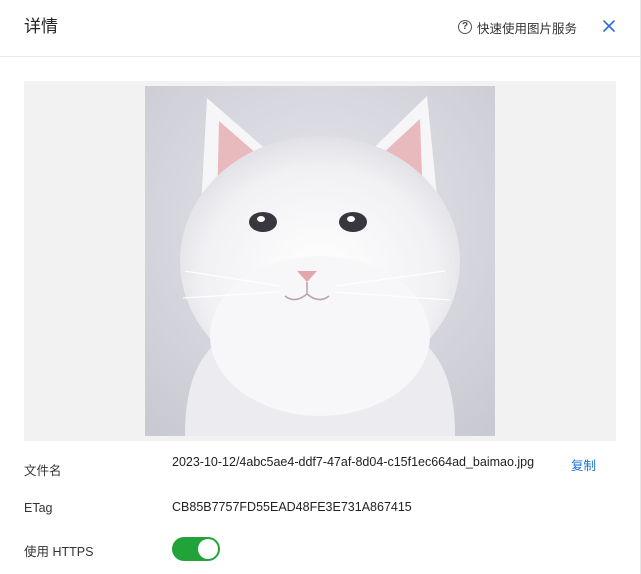 Image resolution: width=641 pixels, height=574 pixels. Describe the element at coordinates (609, 26) in the screenshot. I see `close-icon` at that location.